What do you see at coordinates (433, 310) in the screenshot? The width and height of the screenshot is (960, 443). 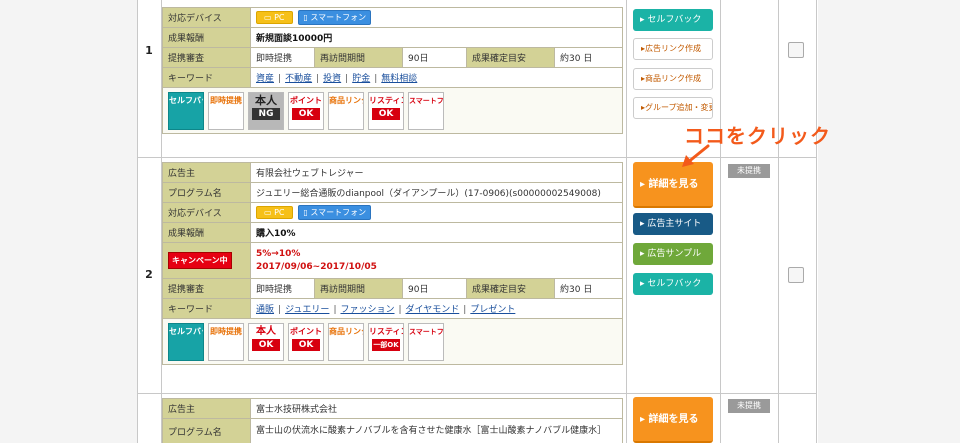 I see `keyword-link: ダイヤモンド` at bounding box center [433, 310].